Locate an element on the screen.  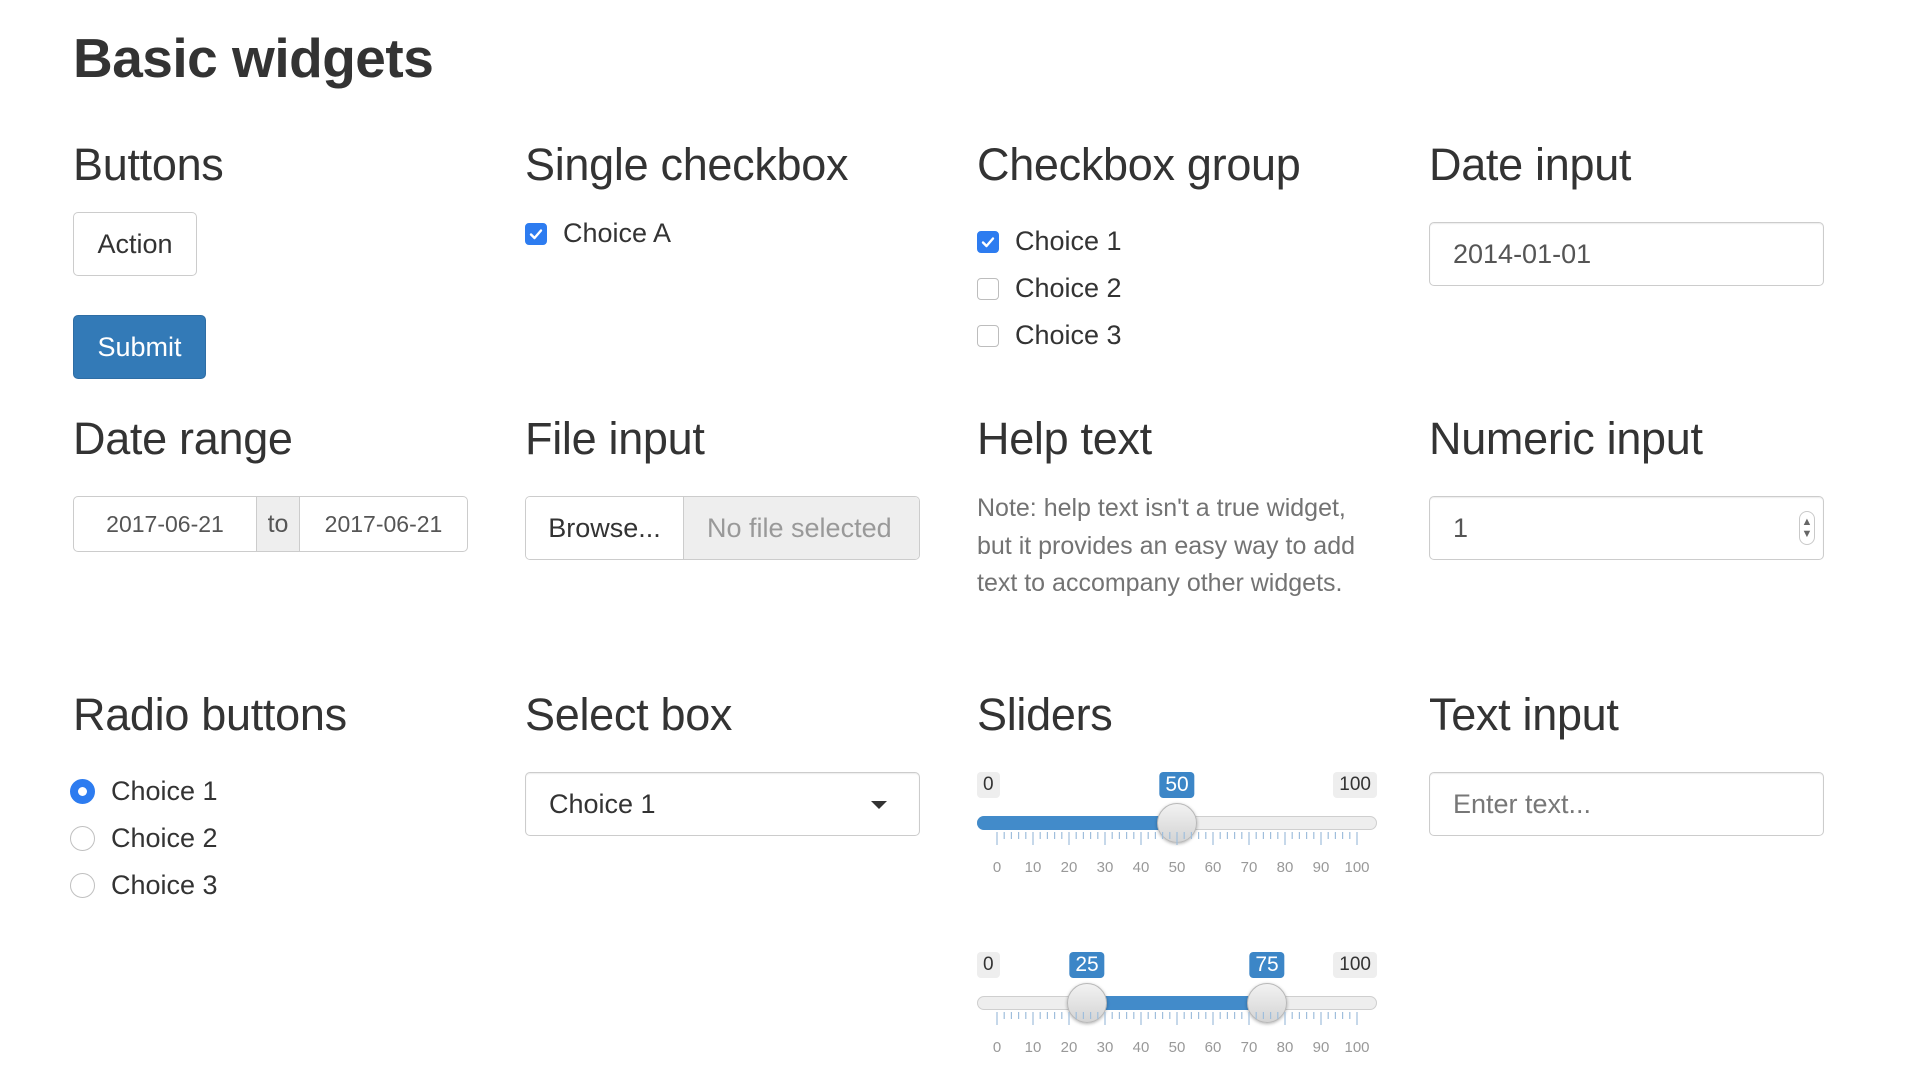
checkbox-group-item: Choice 2 is located at coordinates (1049, 288).